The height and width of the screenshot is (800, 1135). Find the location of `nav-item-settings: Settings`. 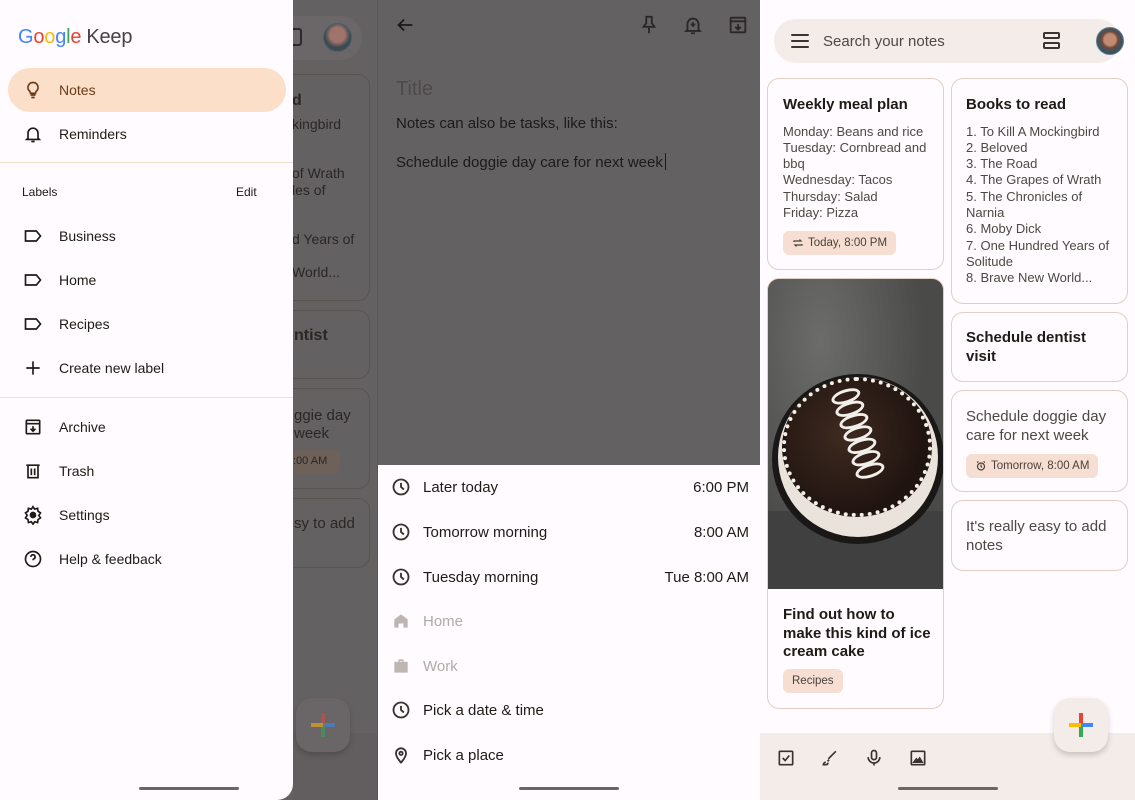

nav-item-settings: Settings is located at coordinates (147, 515).